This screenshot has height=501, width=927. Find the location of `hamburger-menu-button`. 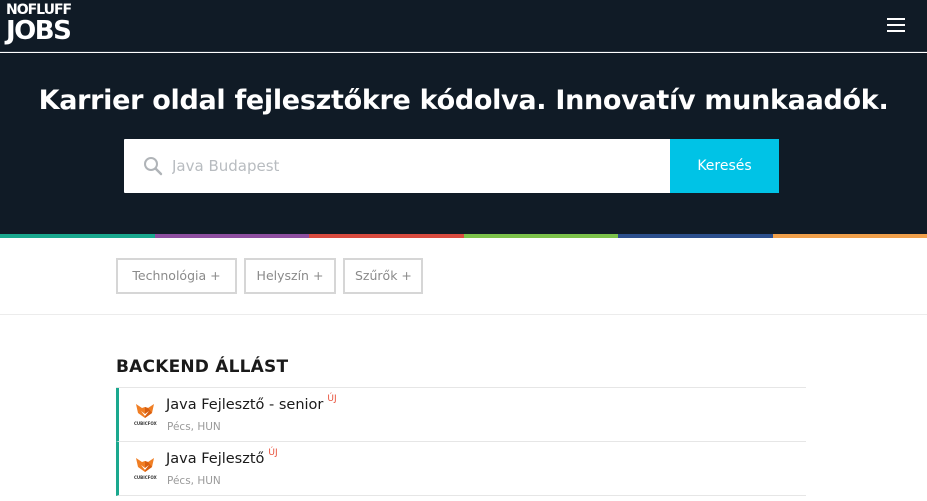

hamburger-menu-button is located at coordinates (897, 25).